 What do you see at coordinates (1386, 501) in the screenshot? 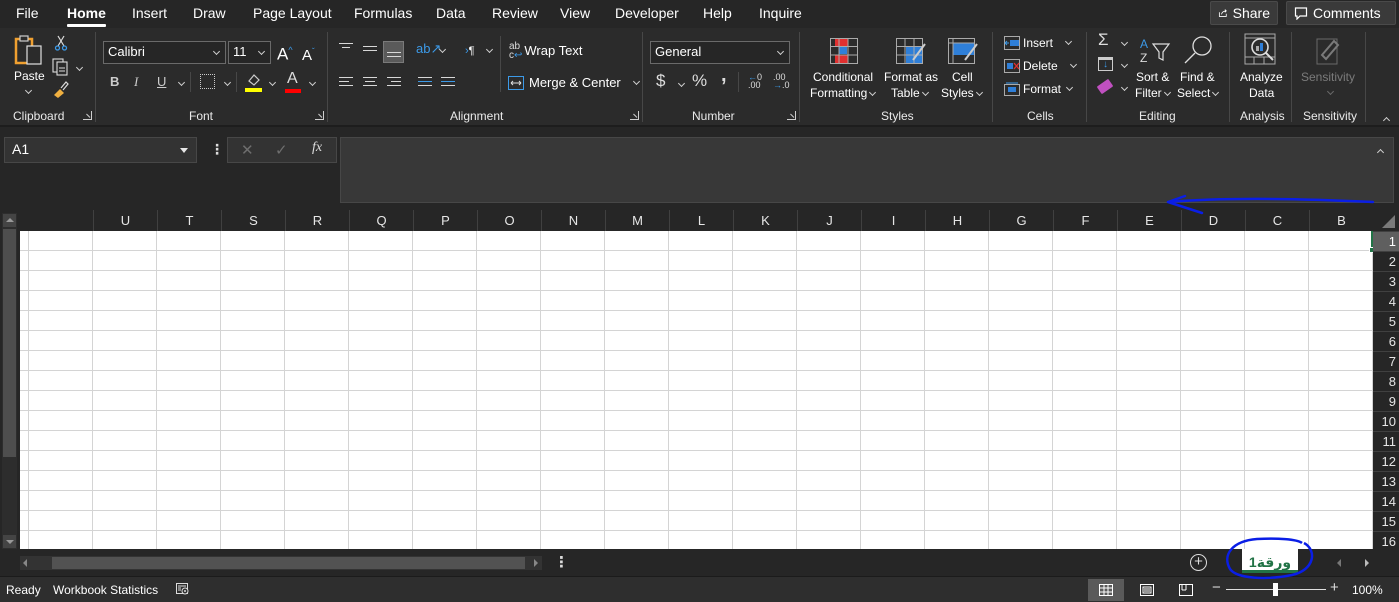
I see `row-header-14: 14` at bounding box center [1386, 501].